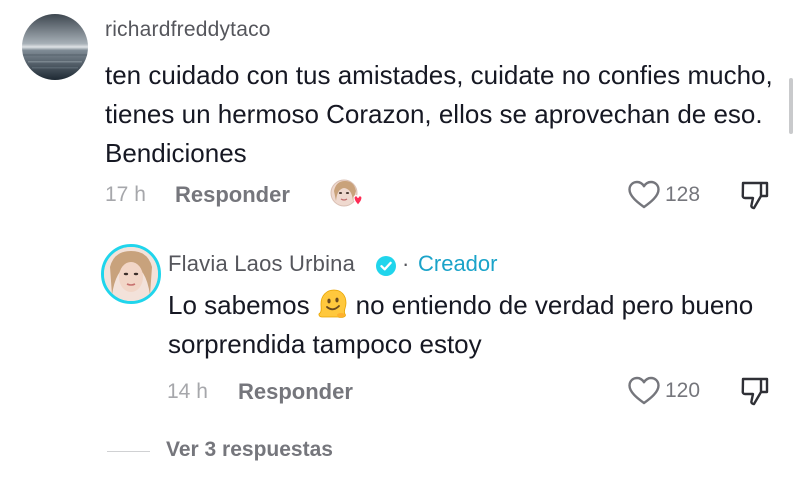  I want to click on reply-responder-button: Responder, so click(295, 392).